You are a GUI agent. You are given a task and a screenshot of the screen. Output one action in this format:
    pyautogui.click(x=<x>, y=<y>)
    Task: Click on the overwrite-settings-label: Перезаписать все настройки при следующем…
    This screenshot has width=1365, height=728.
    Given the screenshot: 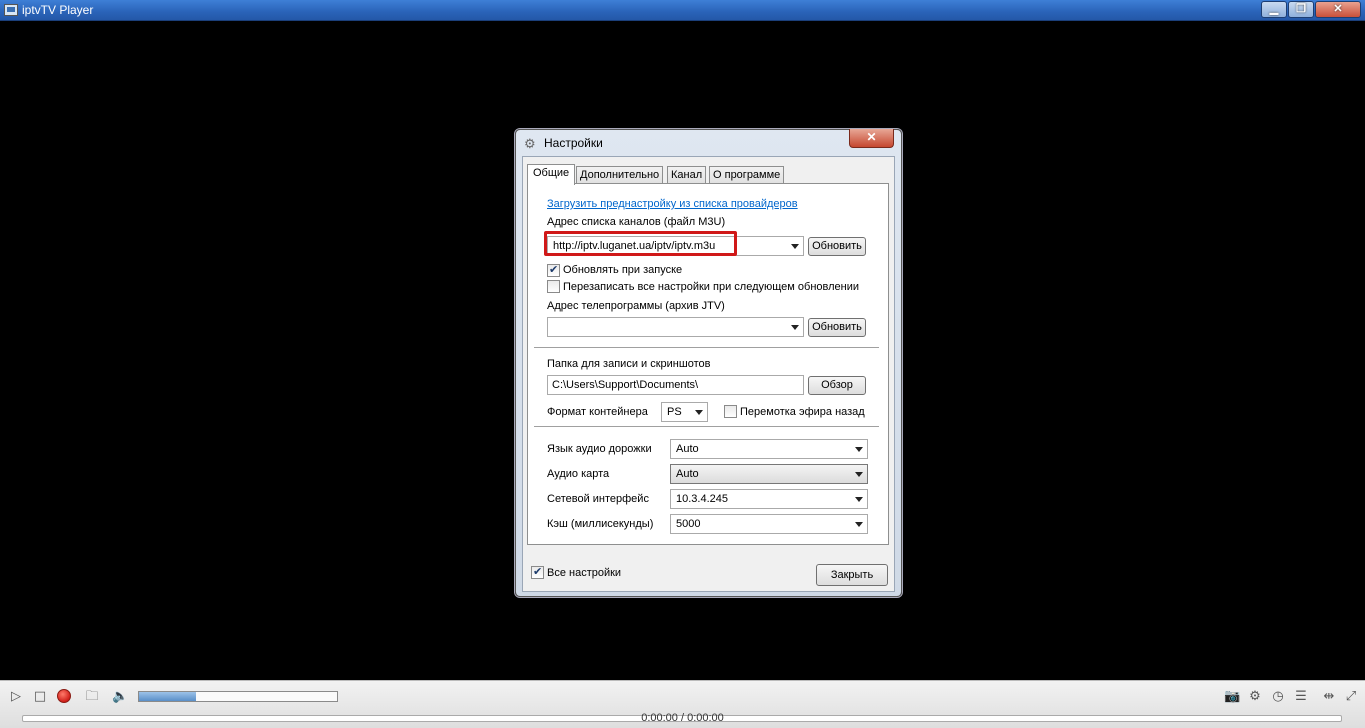 What is the action you would take?
    pyautogui.click(x=711, y=287)
    